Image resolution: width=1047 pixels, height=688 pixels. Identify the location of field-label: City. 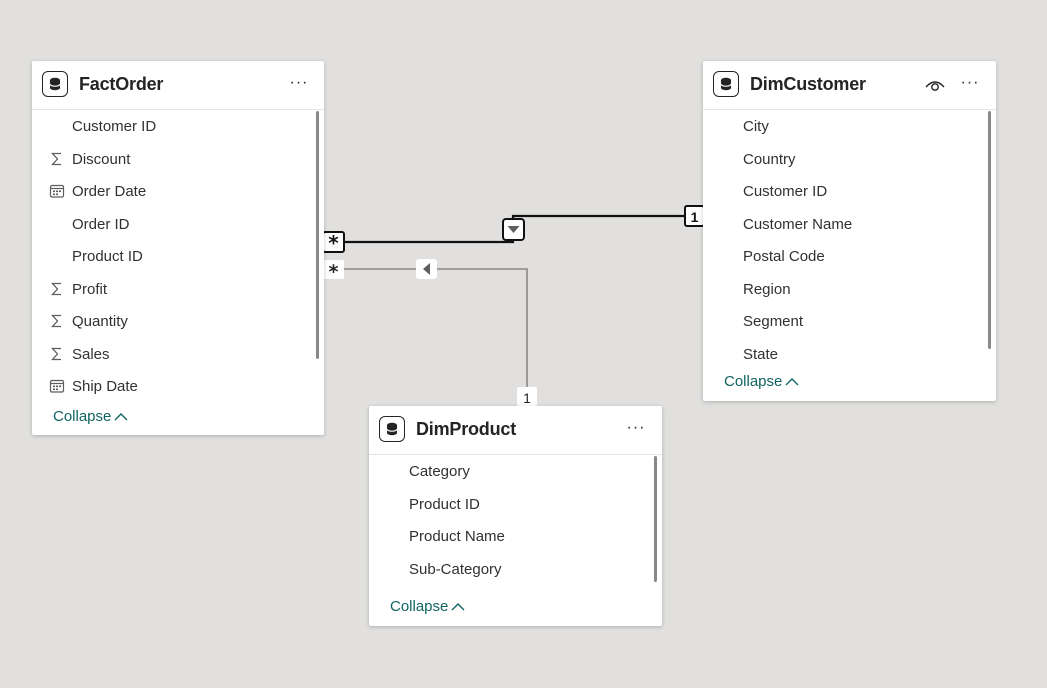
(756, 126).